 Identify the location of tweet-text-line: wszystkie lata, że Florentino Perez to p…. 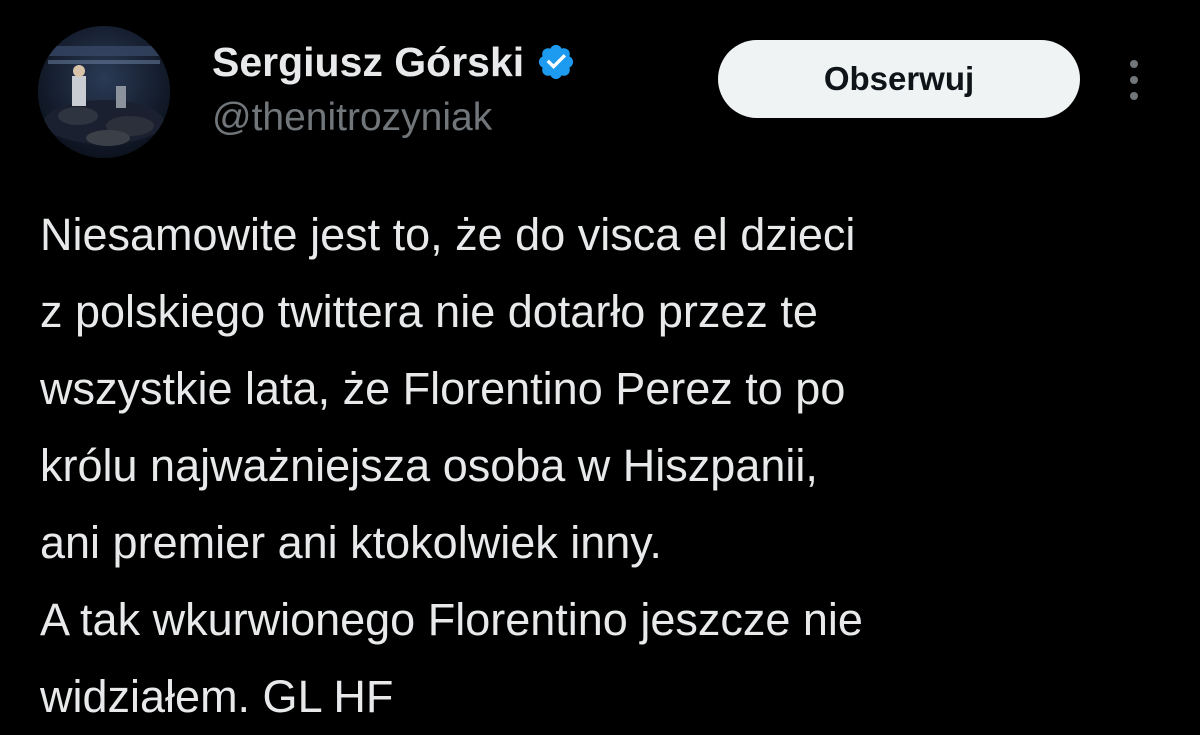
(443, 388).